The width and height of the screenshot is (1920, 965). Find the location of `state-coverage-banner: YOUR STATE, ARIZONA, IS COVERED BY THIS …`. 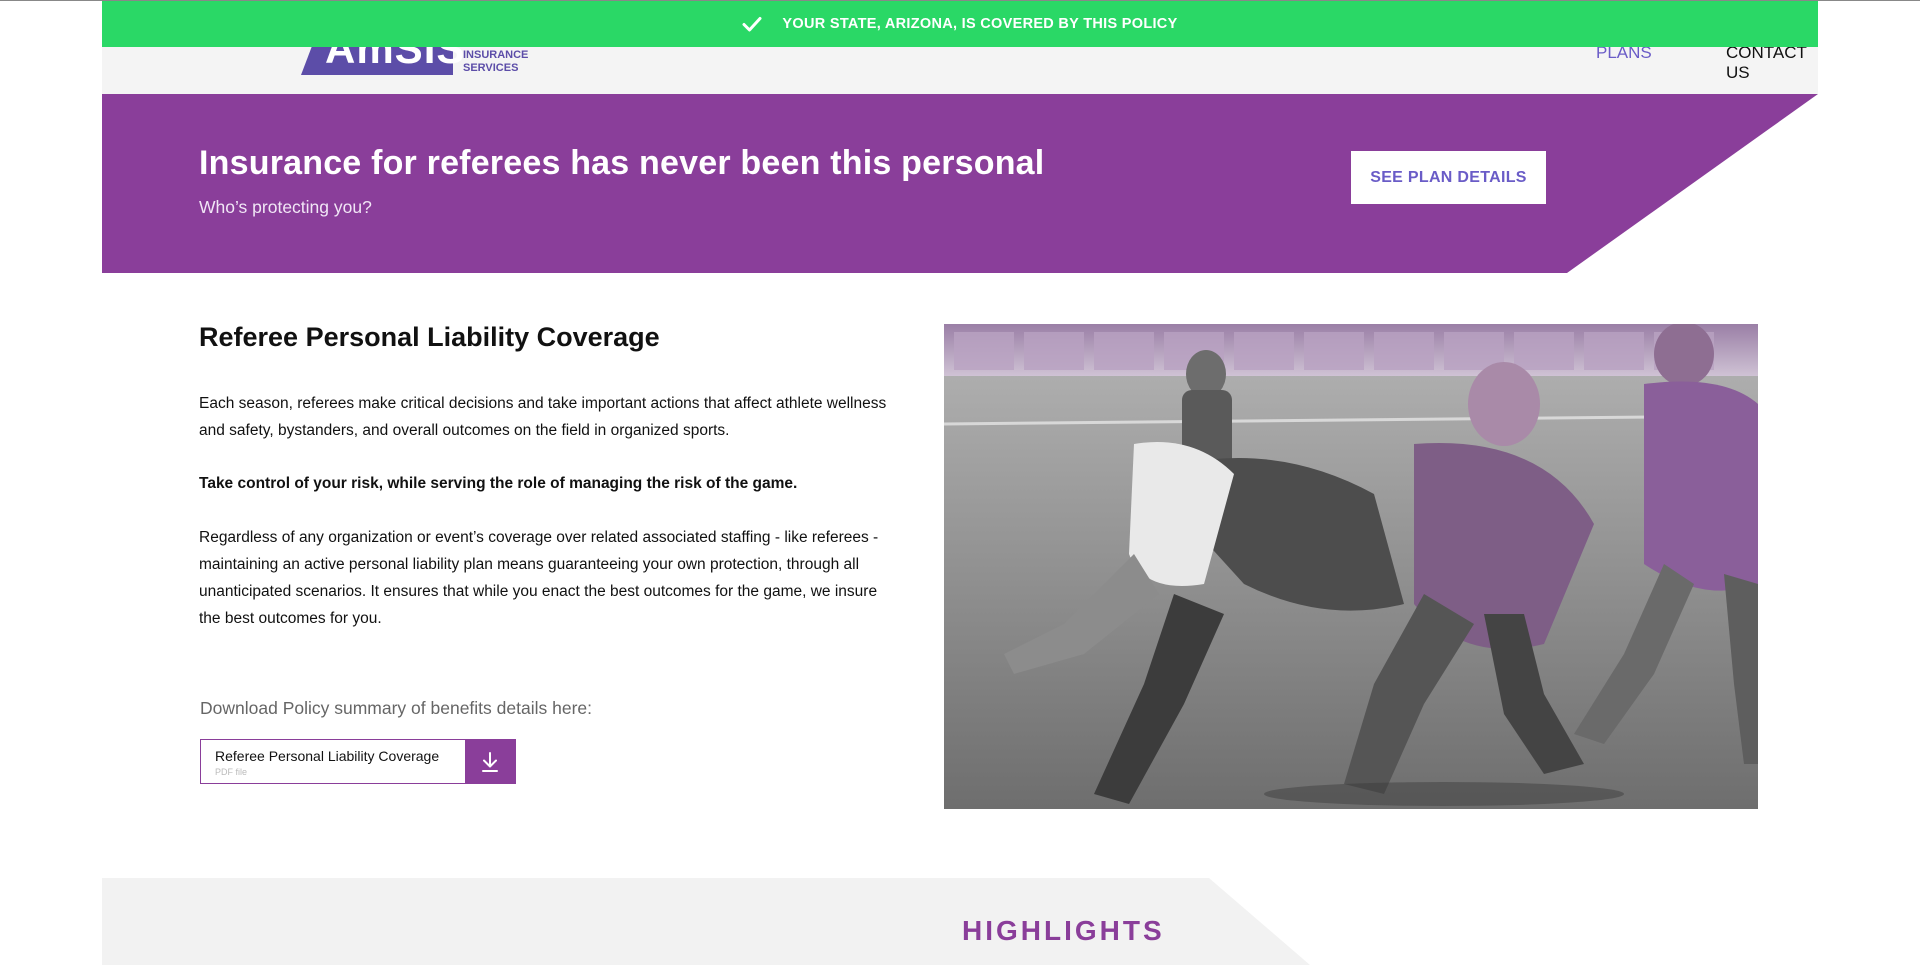

state-coverage-banner: YOUR STATE, ARIZONA, IS COVERED BY THIS … is located at coordinates (960, 24).